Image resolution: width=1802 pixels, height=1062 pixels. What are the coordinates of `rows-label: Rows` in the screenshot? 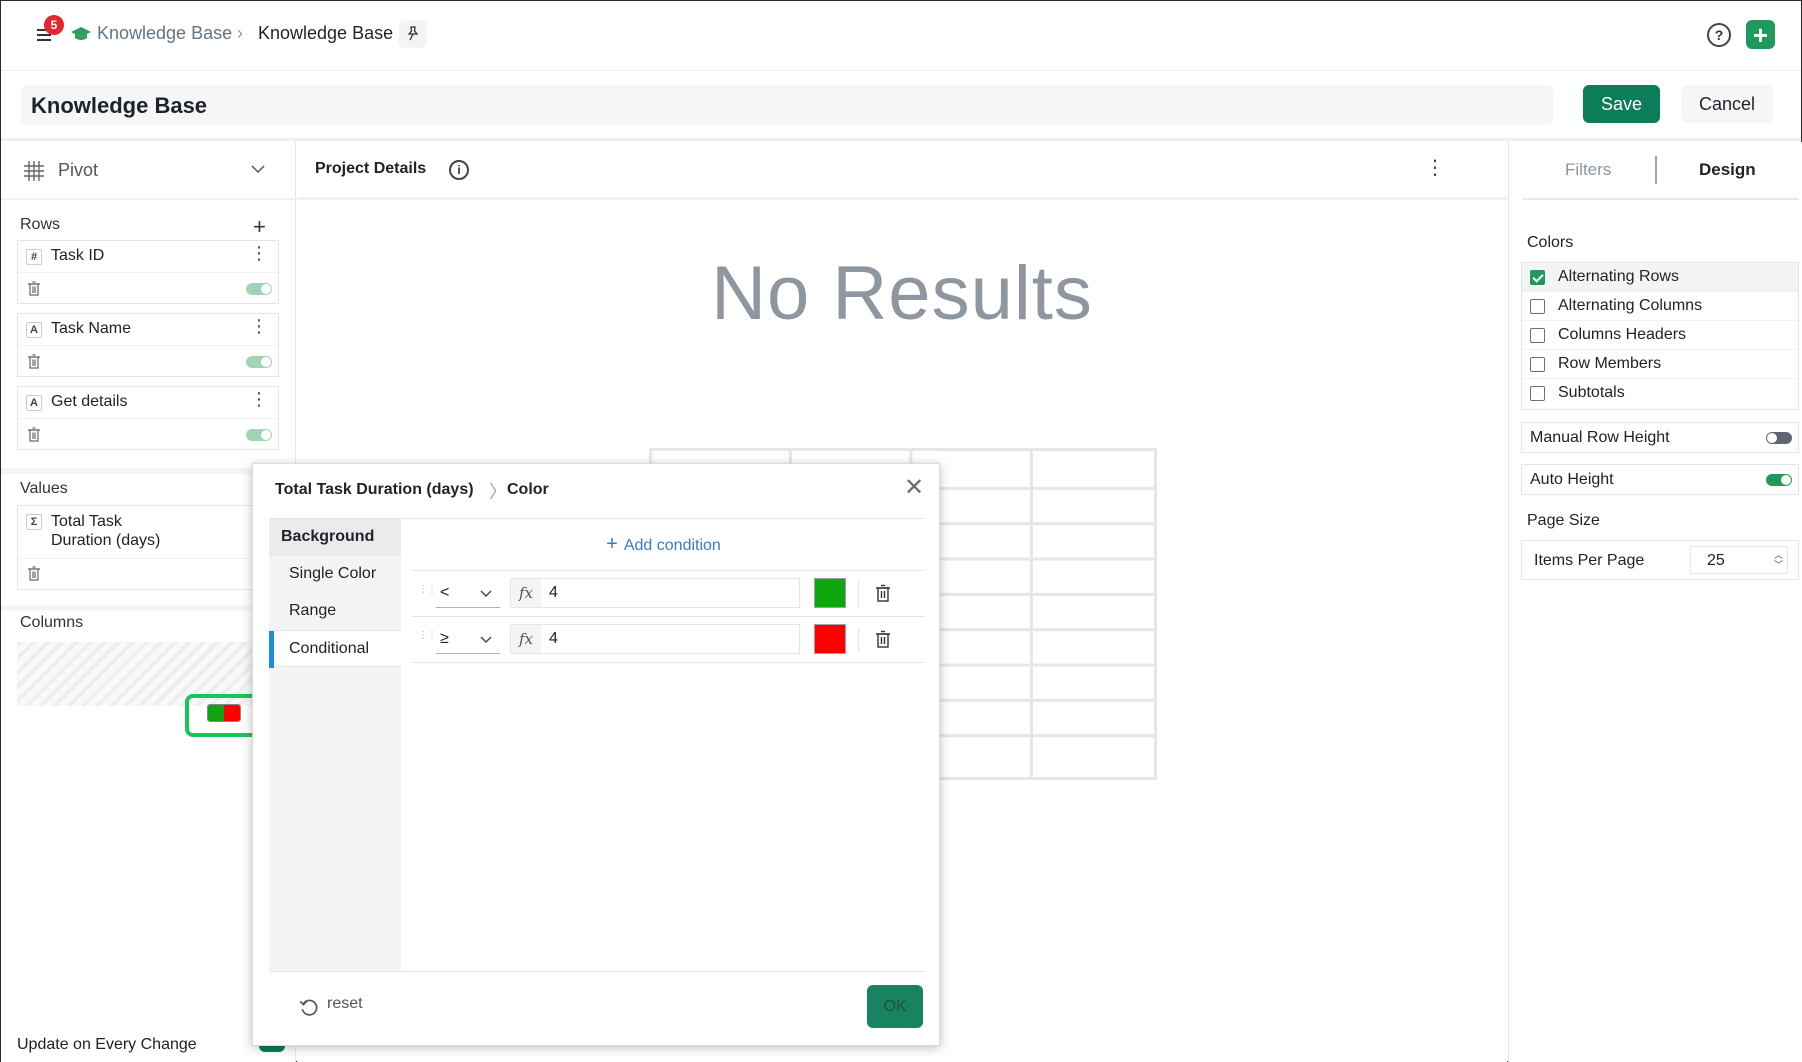 It's located at (40, 224).